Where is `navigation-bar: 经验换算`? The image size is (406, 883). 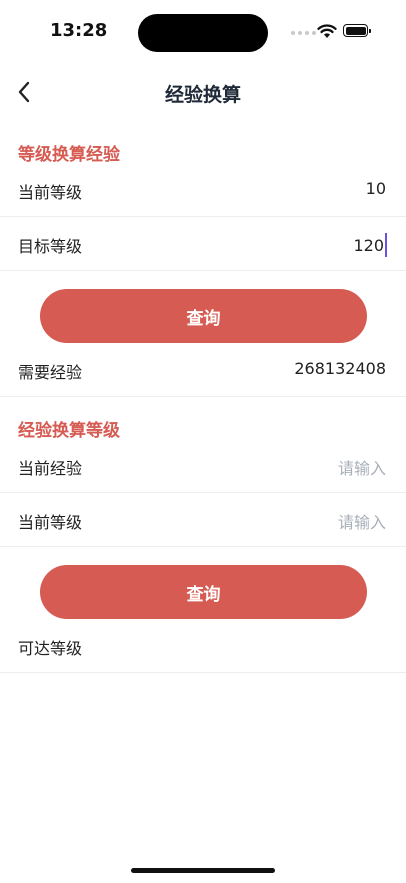
navigation-bar: 经验换算 is located at coordinates (203, 92).